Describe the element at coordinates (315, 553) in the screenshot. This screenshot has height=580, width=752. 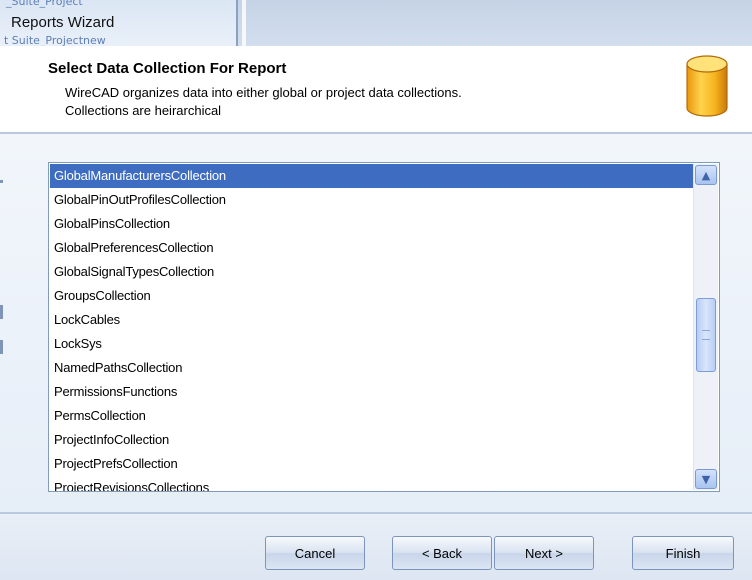
I see `cancel-button: Cancel` at that location.